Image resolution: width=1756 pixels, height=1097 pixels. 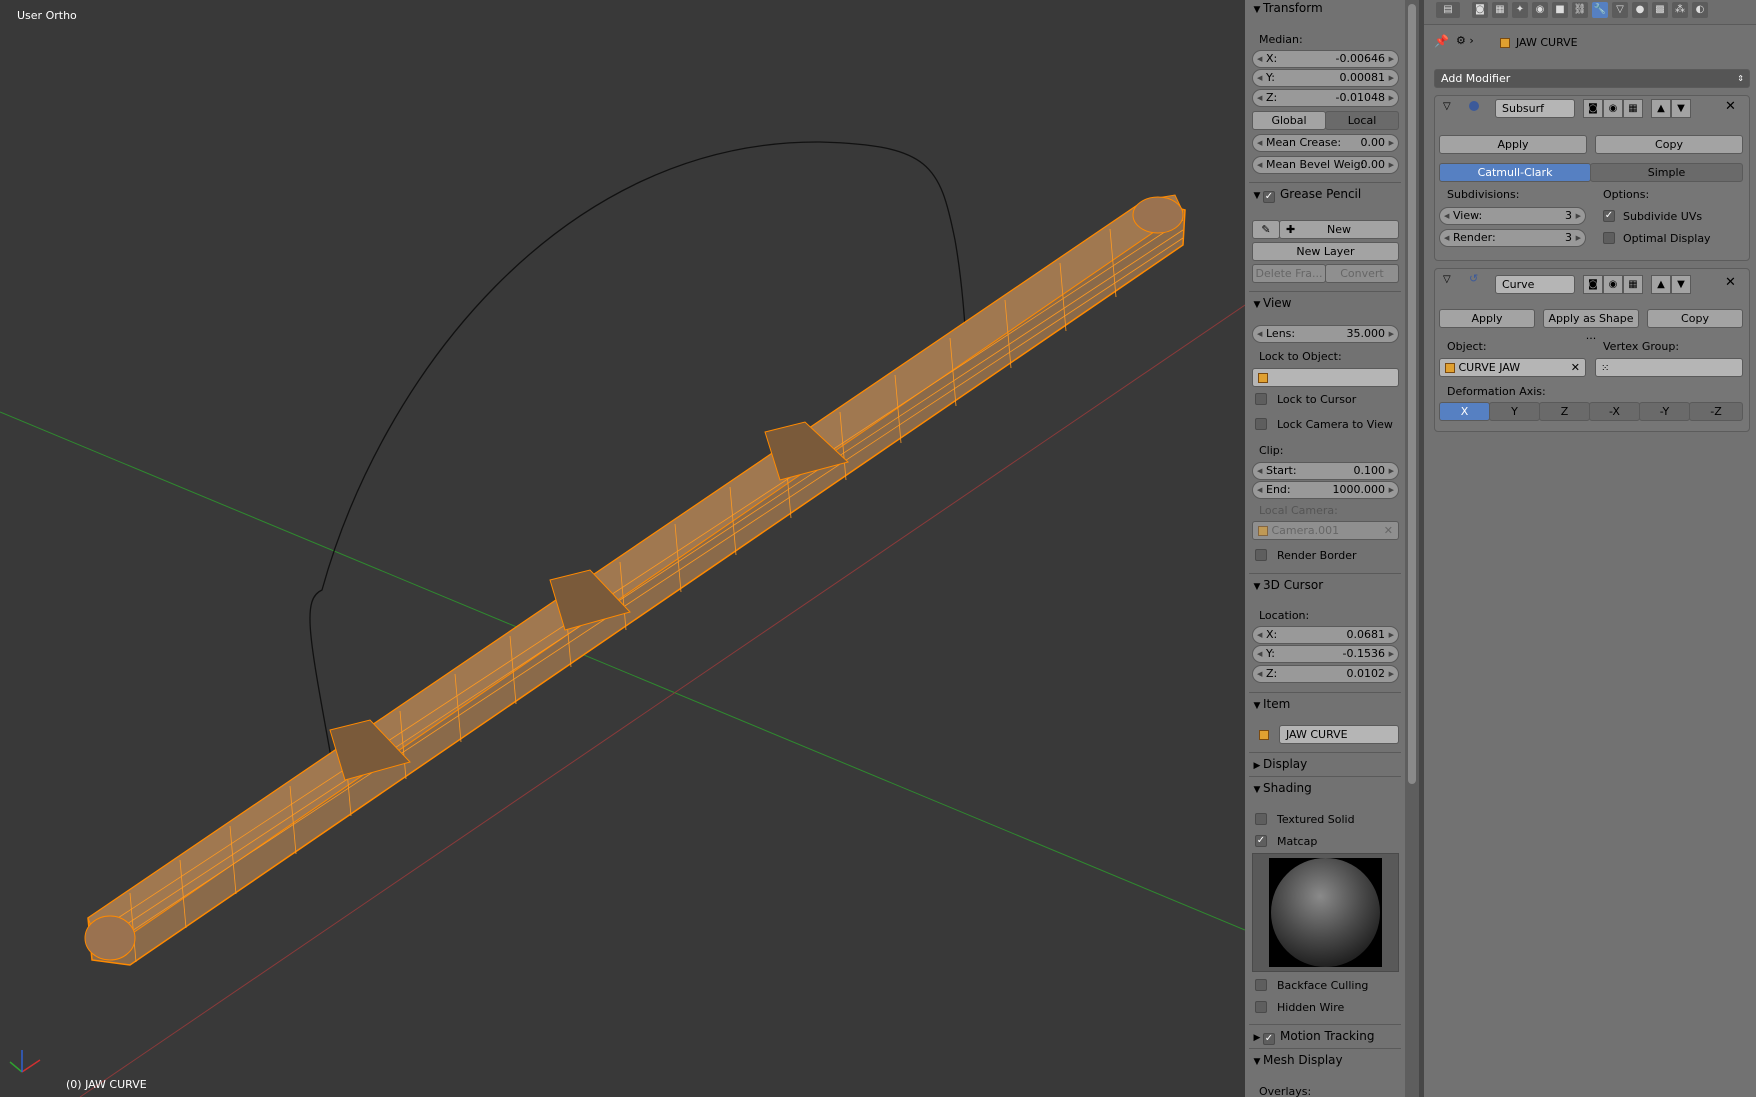 I want to click on subsurf-render-levels-field: ◀ Render: 3 ▶, so click(x=1512, y=238).